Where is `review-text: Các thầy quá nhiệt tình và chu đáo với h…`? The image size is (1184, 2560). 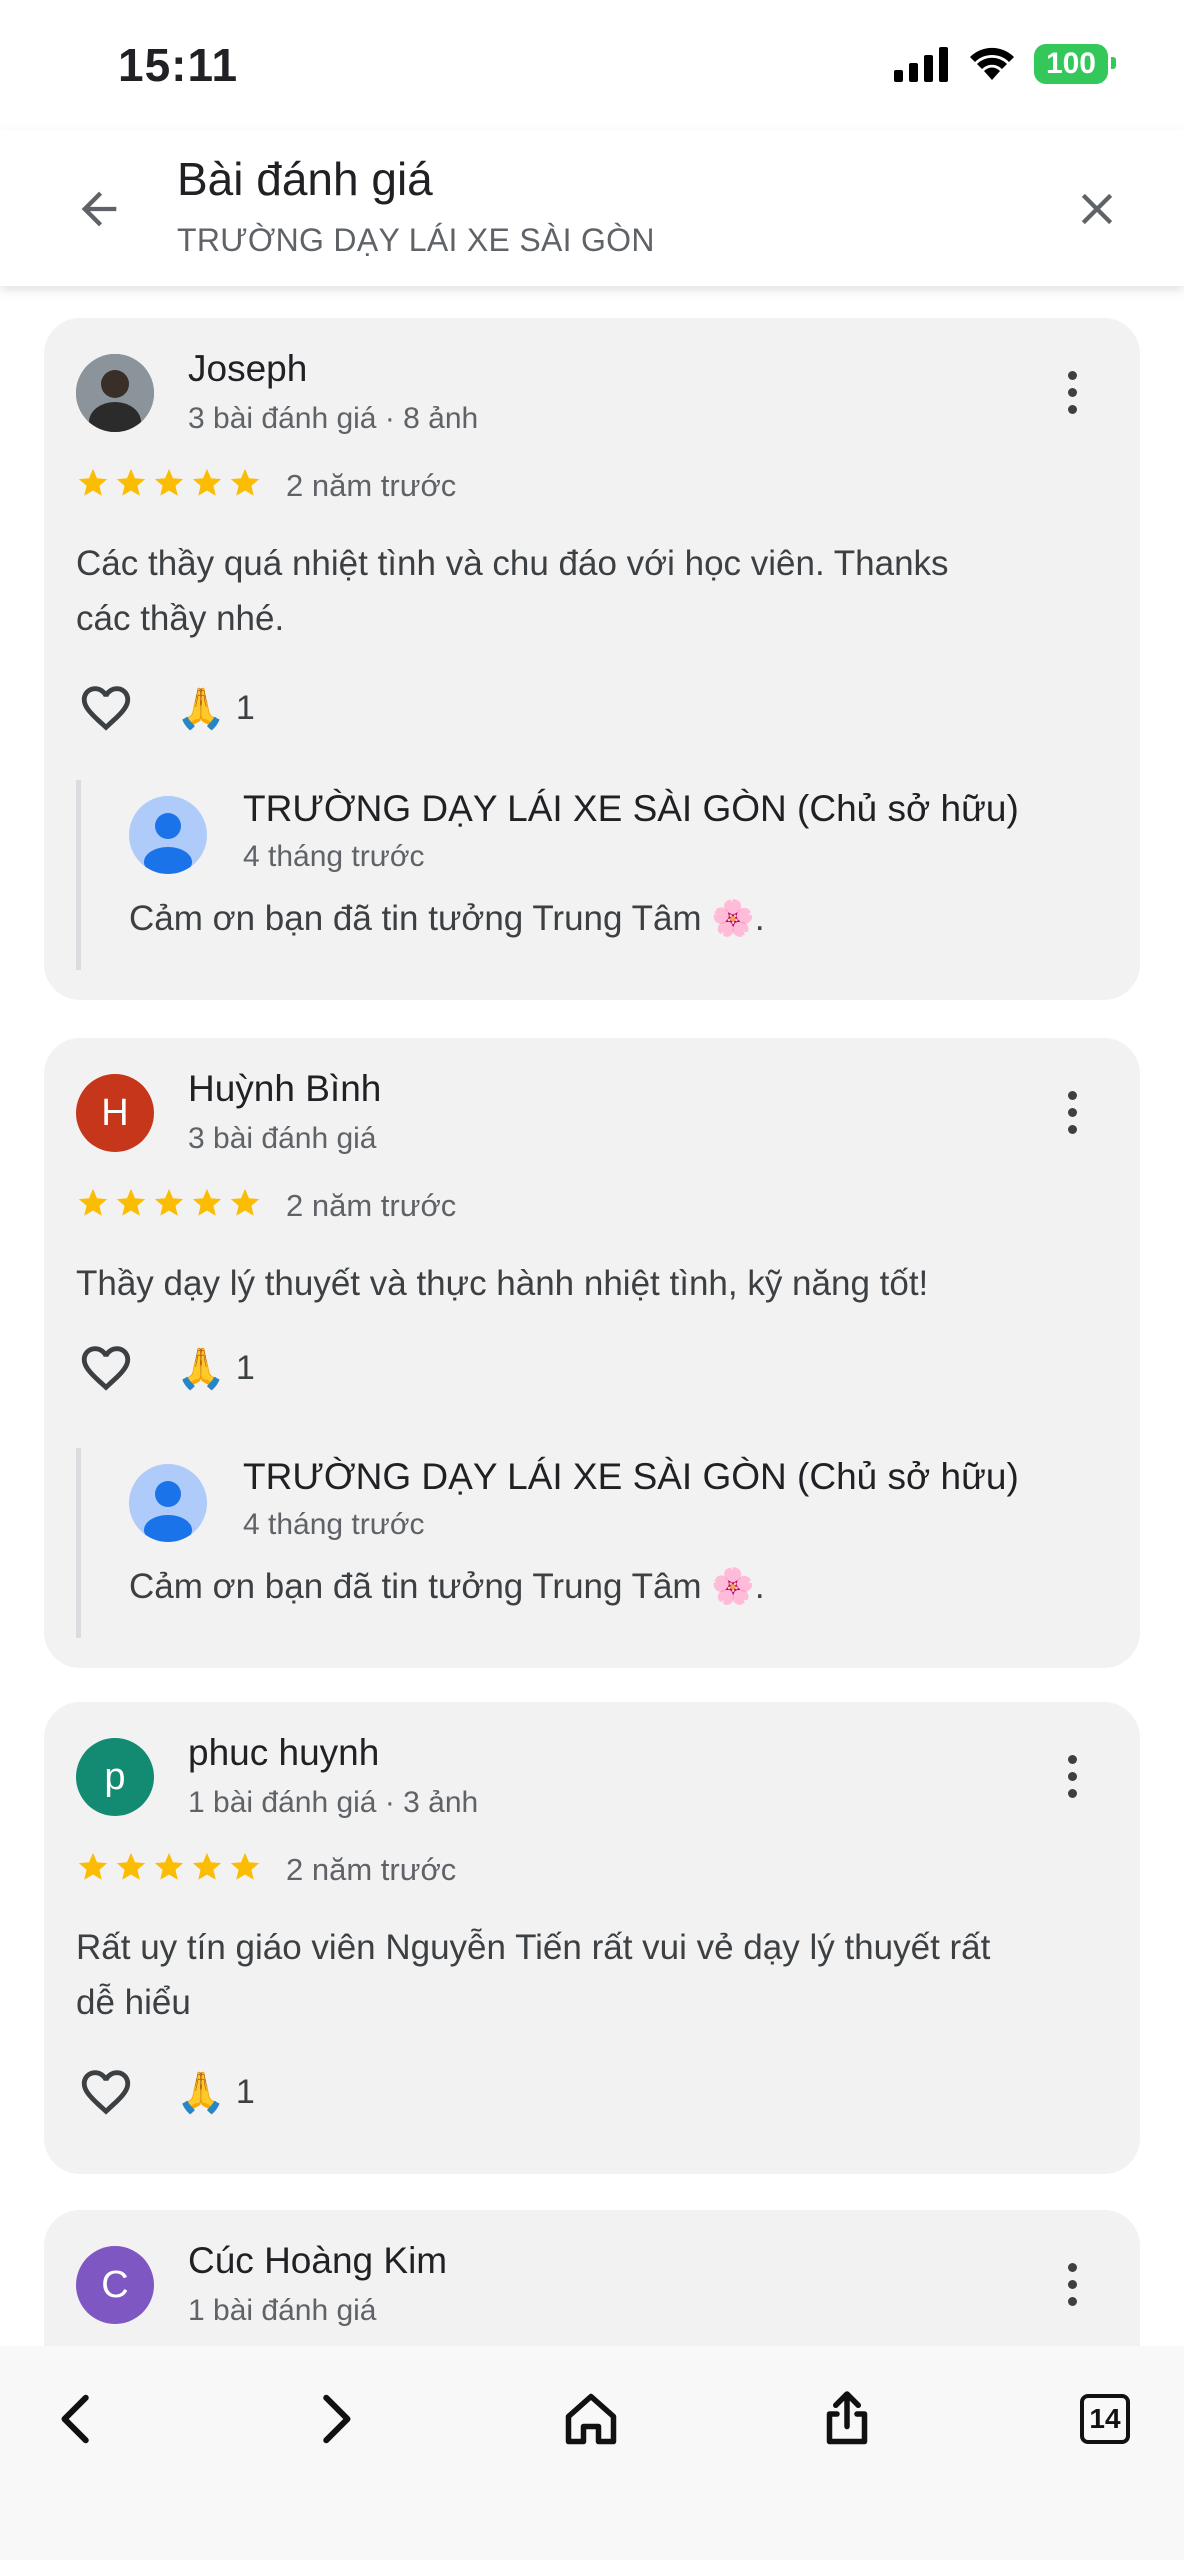 review-text: Các thầy quá nhiệt tình và chu đáo với h… is located at coordinates (591, 591).